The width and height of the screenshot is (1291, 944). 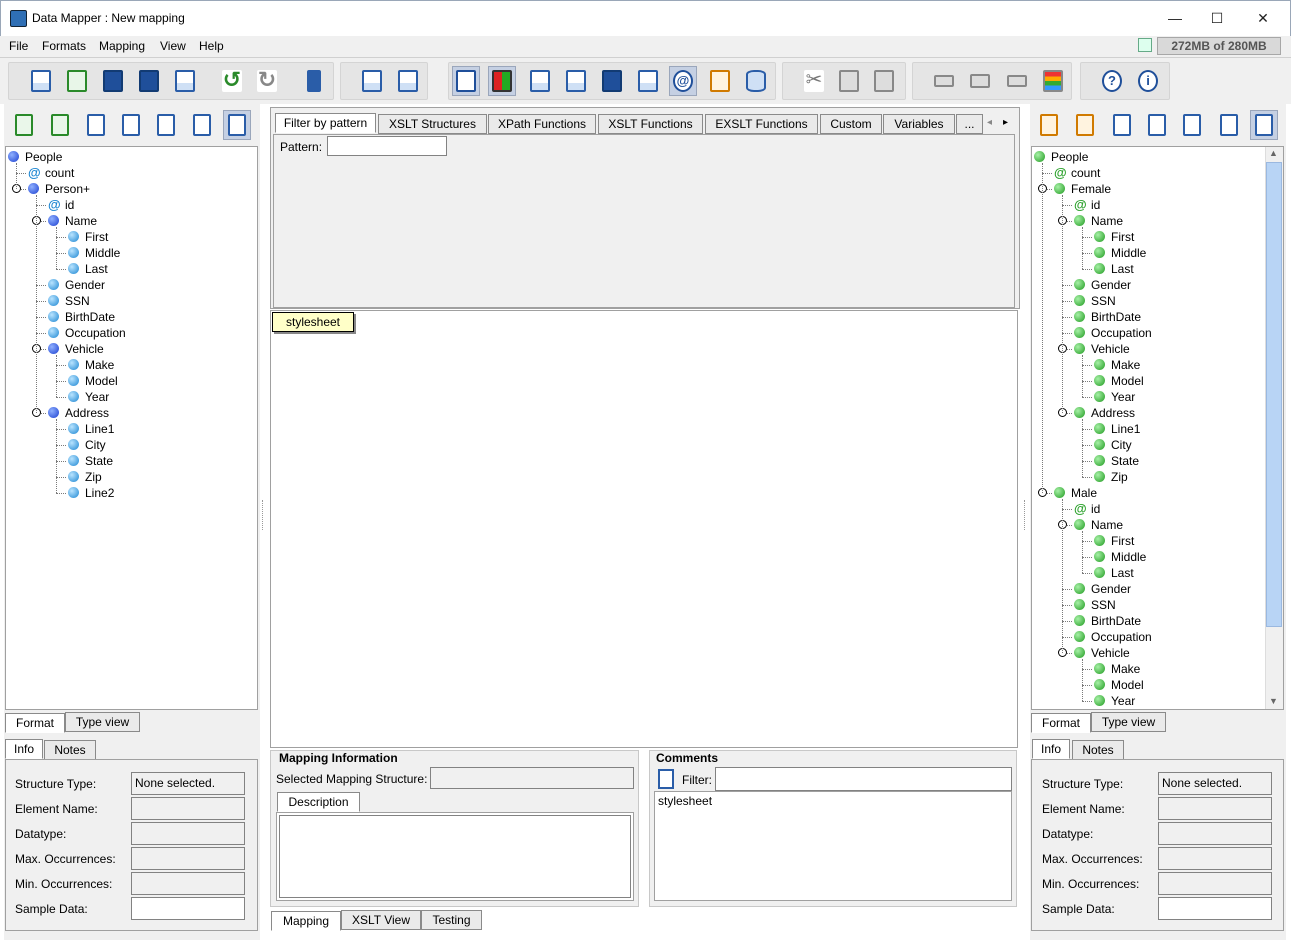 I want to click on menu-mapping: Mapping, so click(x=122, y=46).